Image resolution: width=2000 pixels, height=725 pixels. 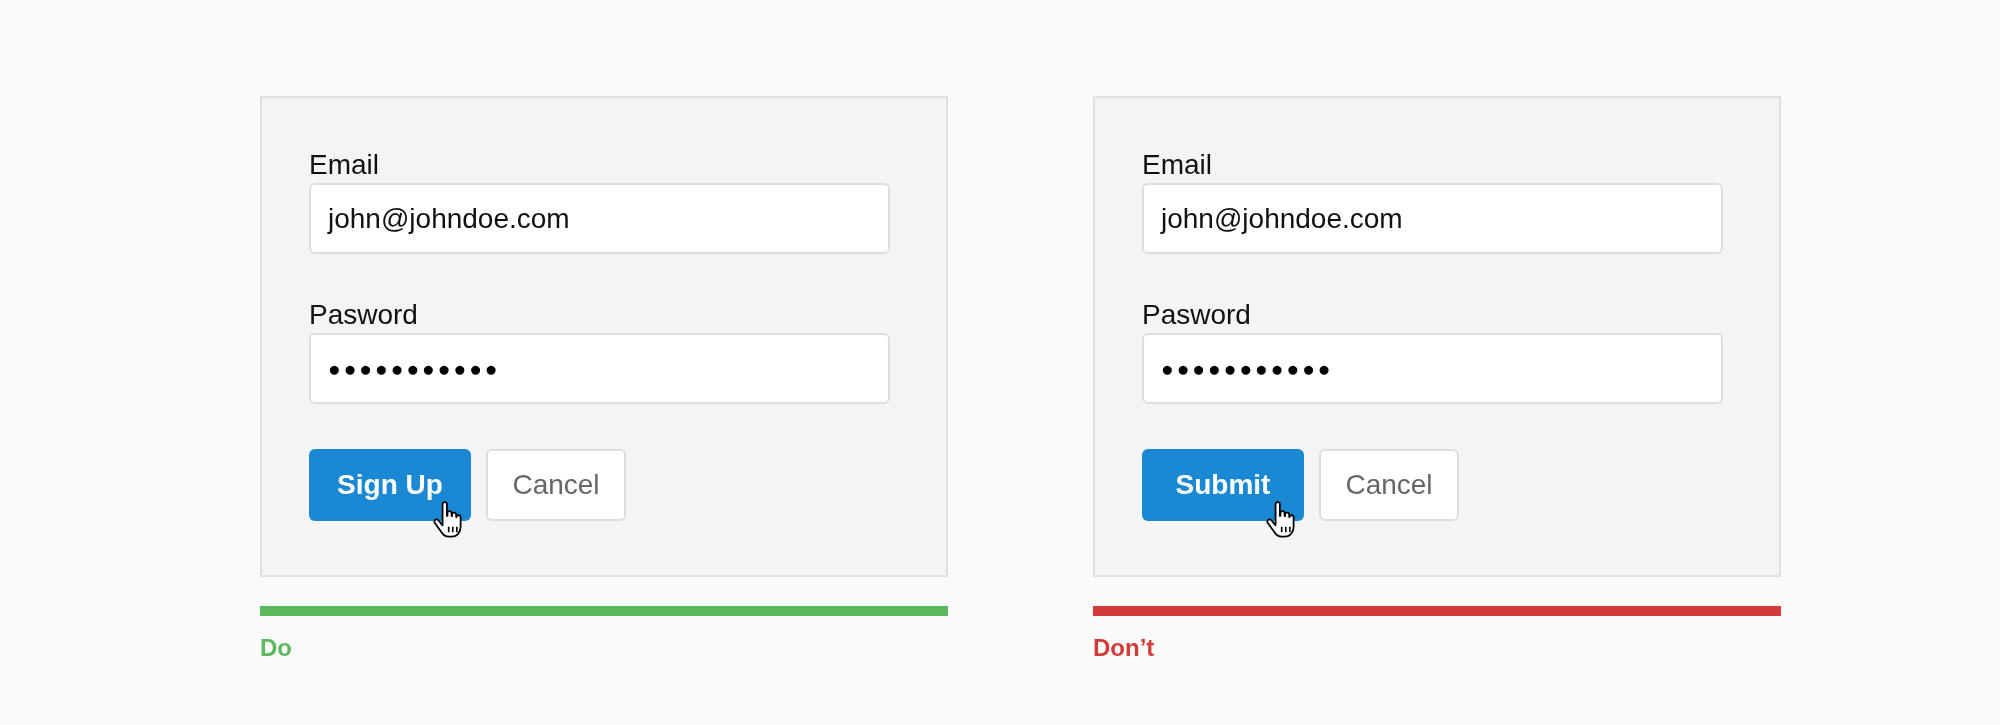 What do you see at coordinates (1223, 485) in the screenshot?
I see `primary-button: Submit` at bounding box center [1223, 485].